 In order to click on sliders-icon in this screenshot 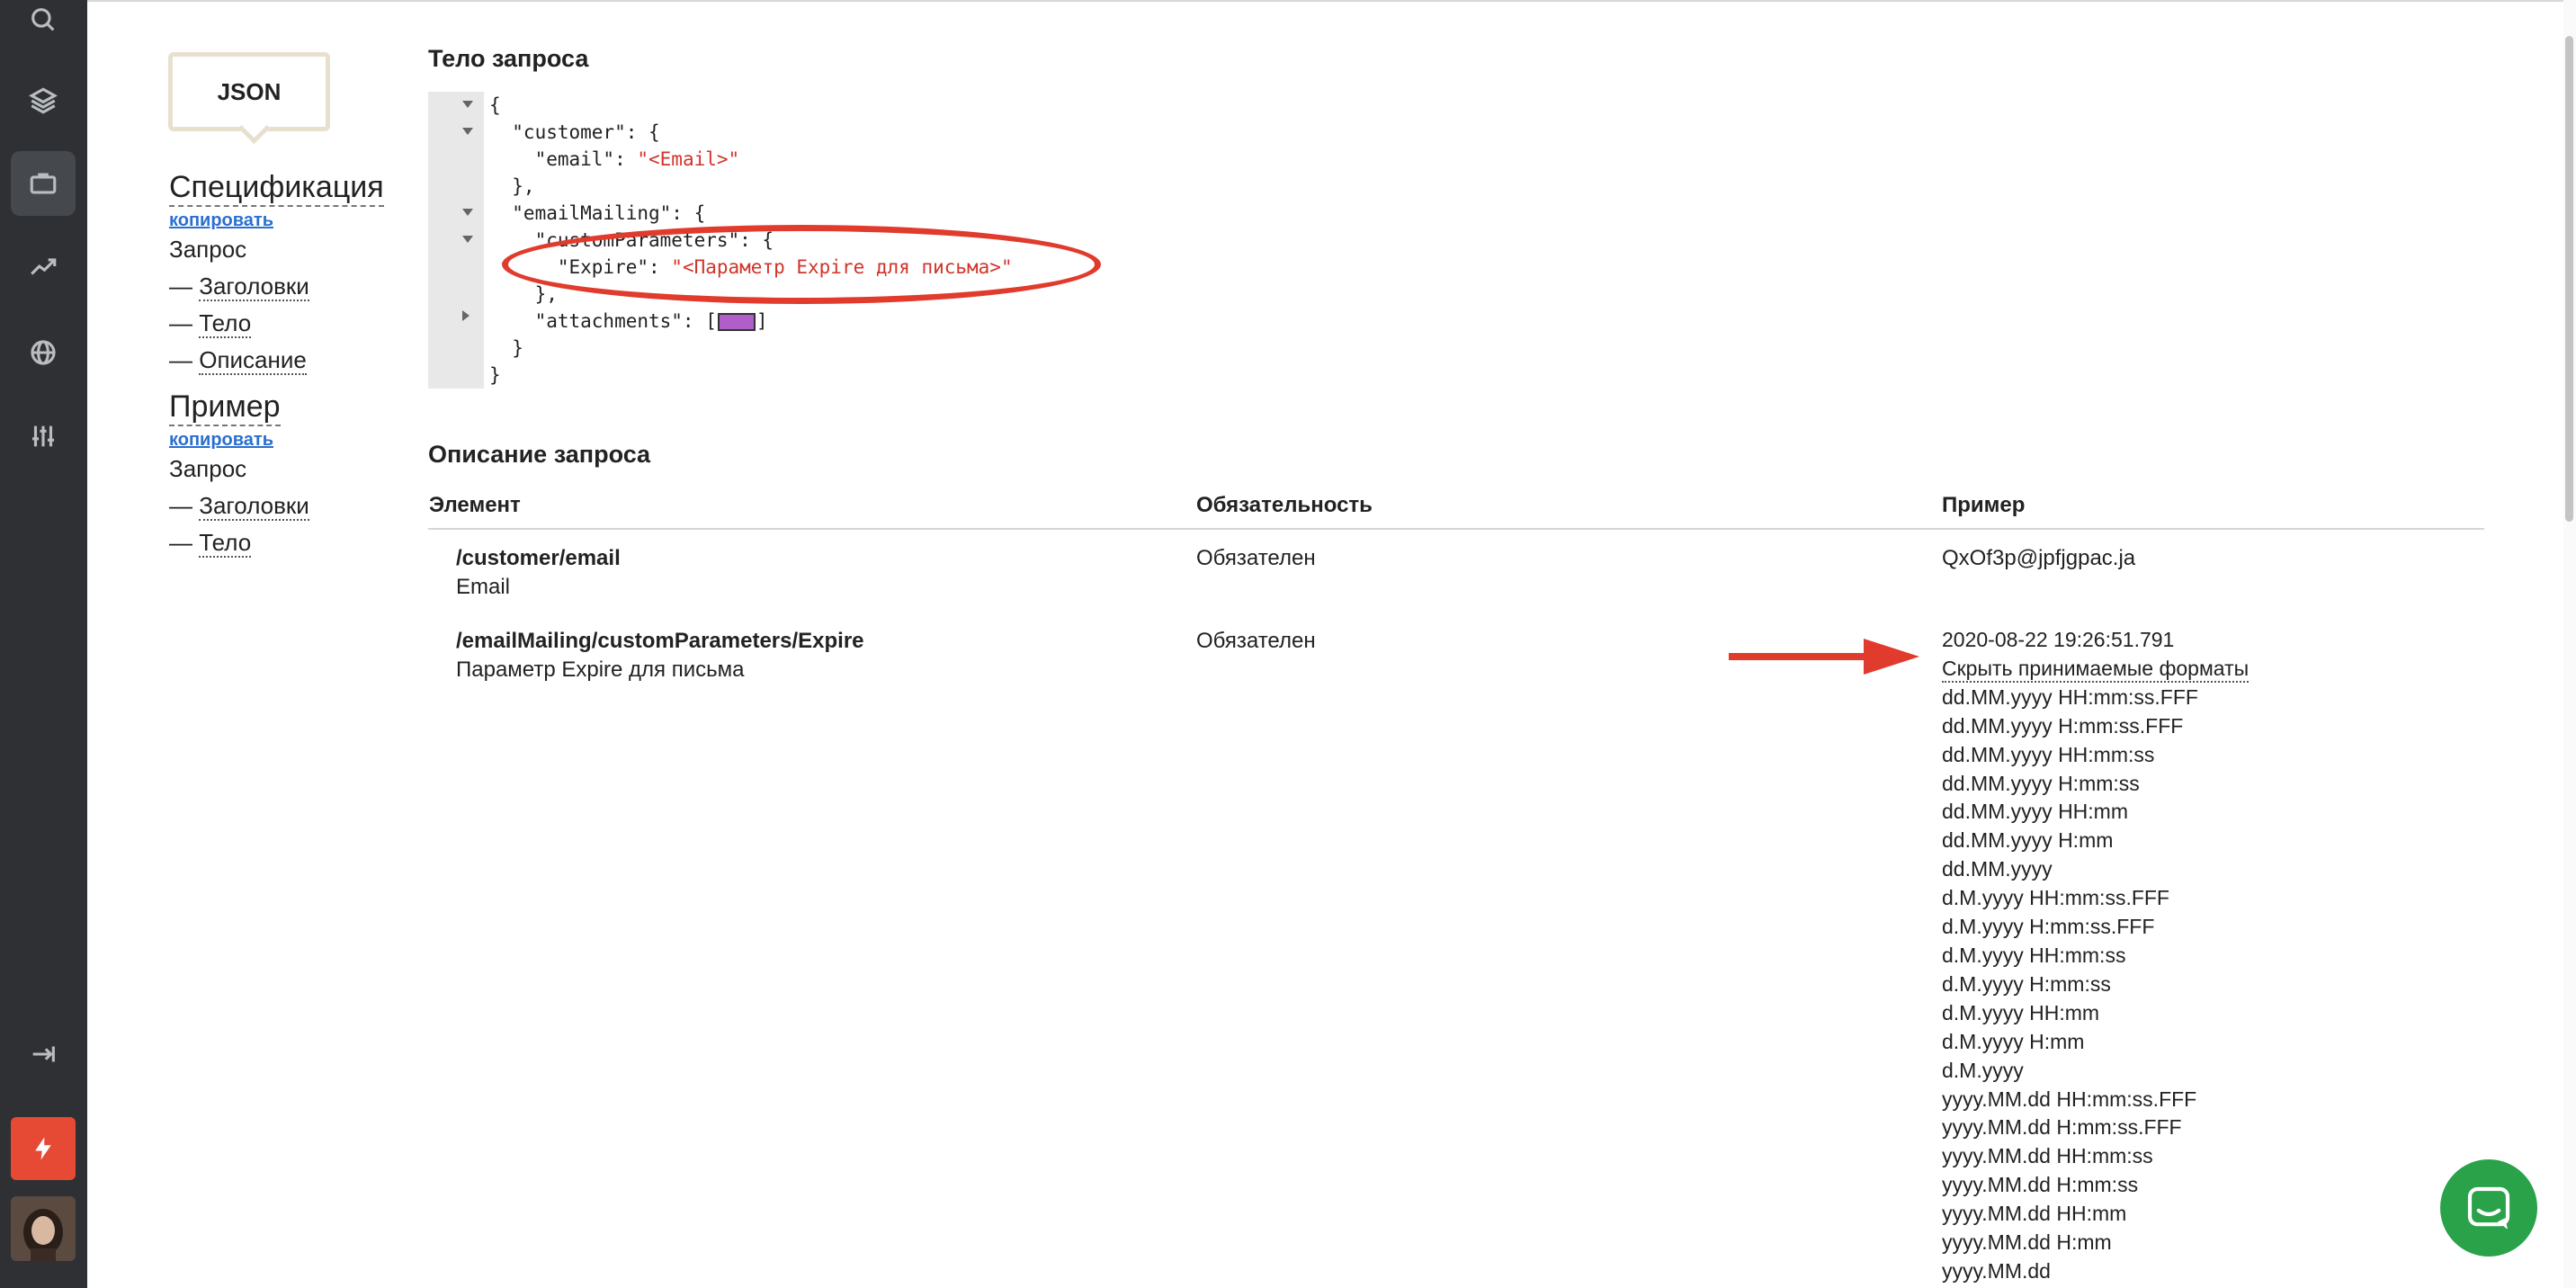, I will do `click(43, 436)`.